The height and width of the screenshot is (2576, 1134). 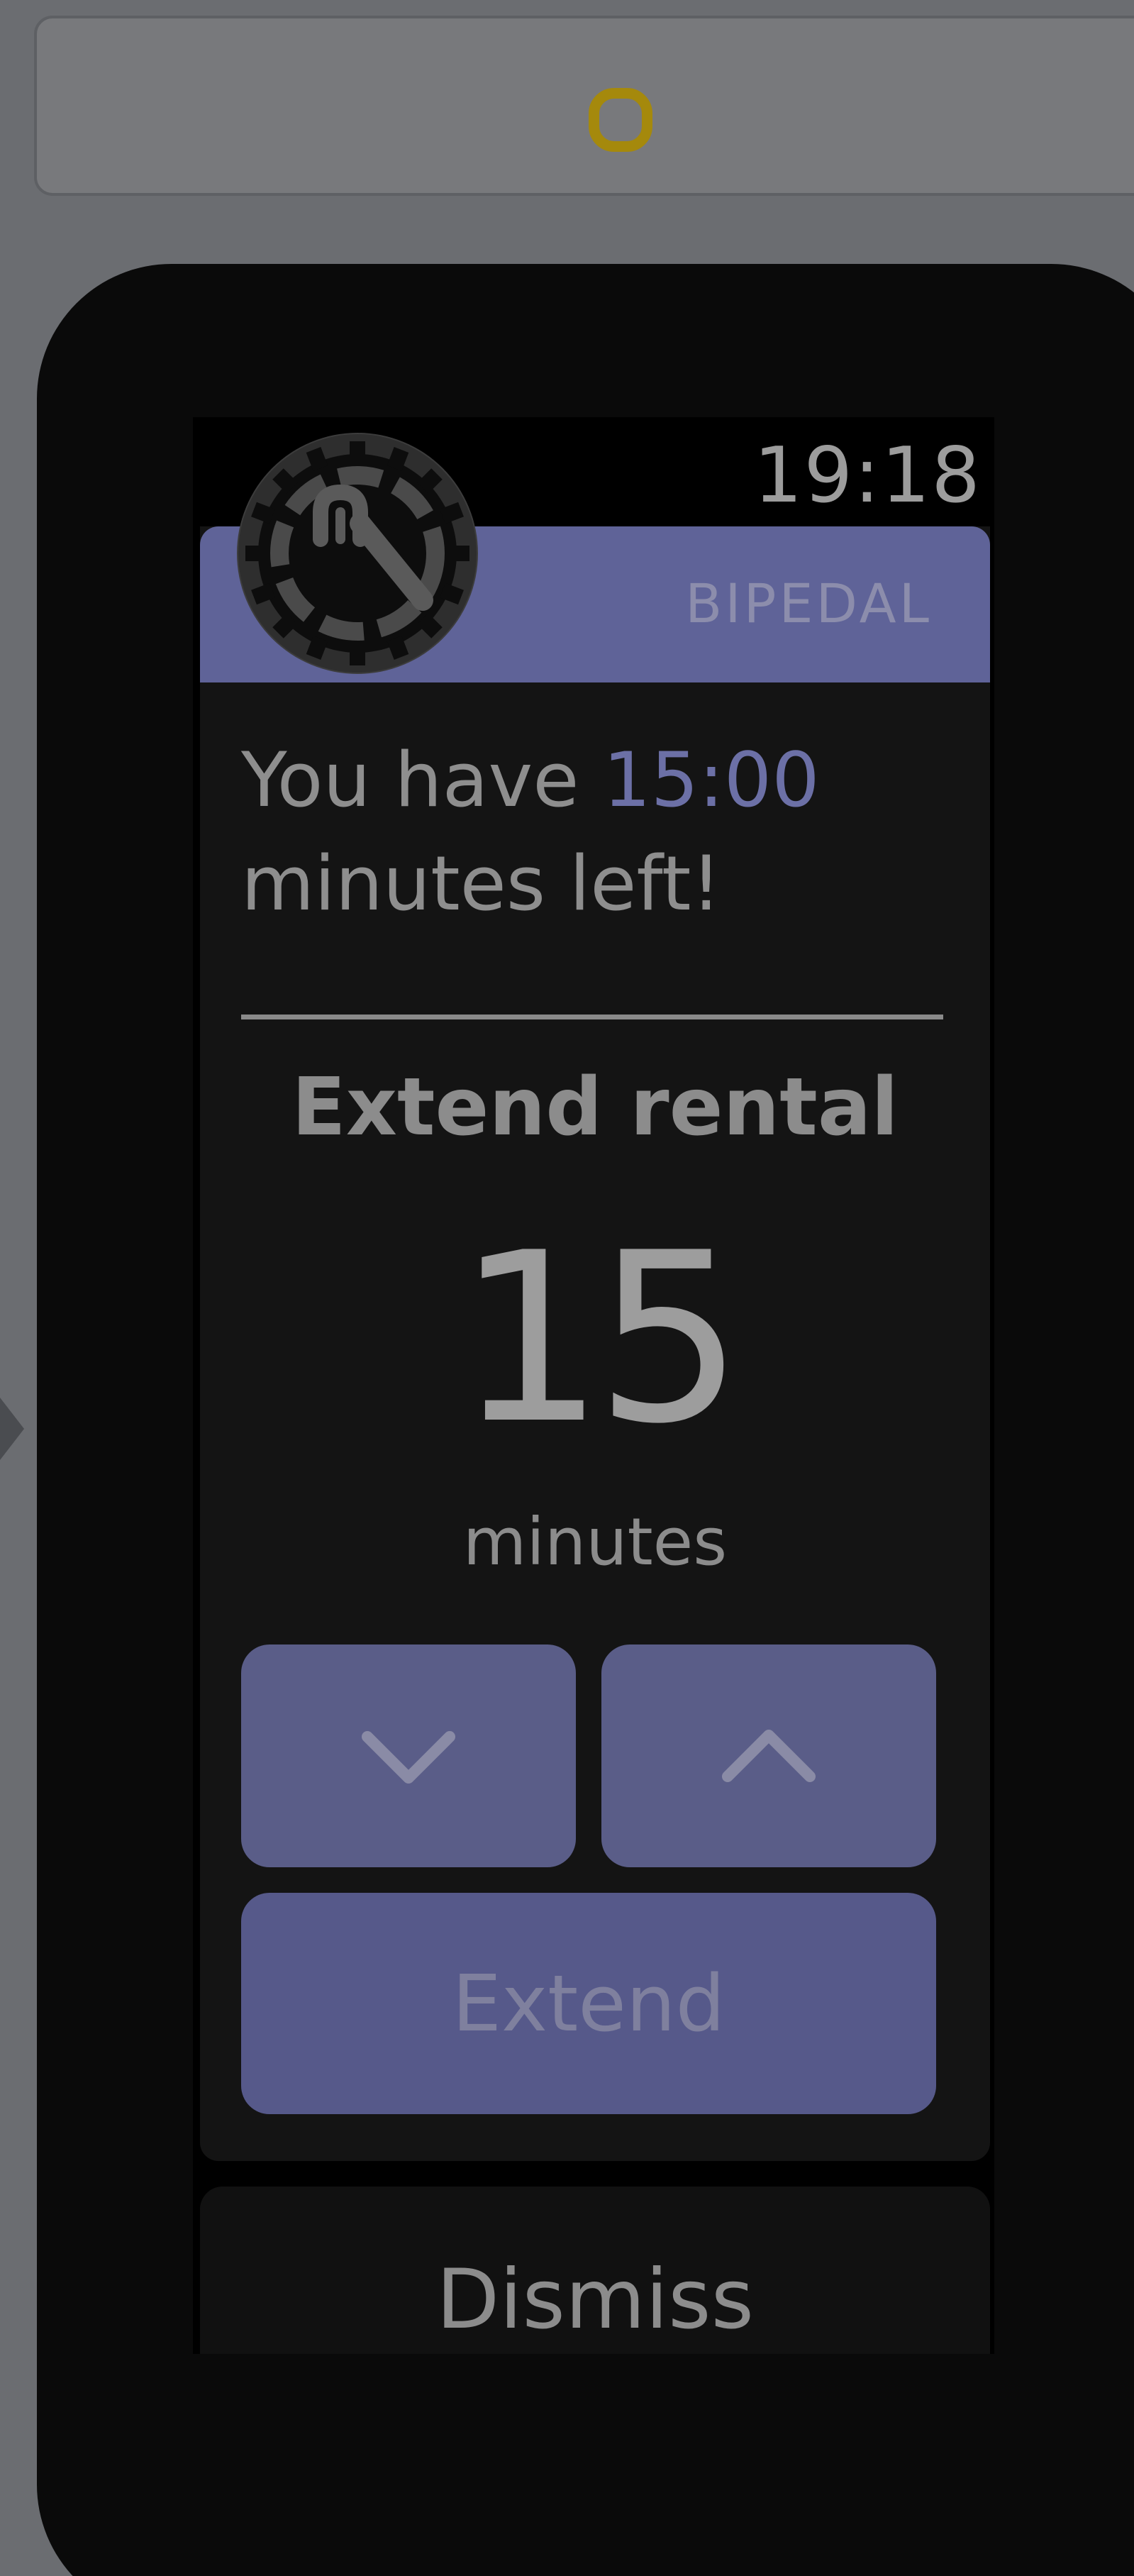 I want to click on chevron-down-icon, so click(x=408, y=1757).